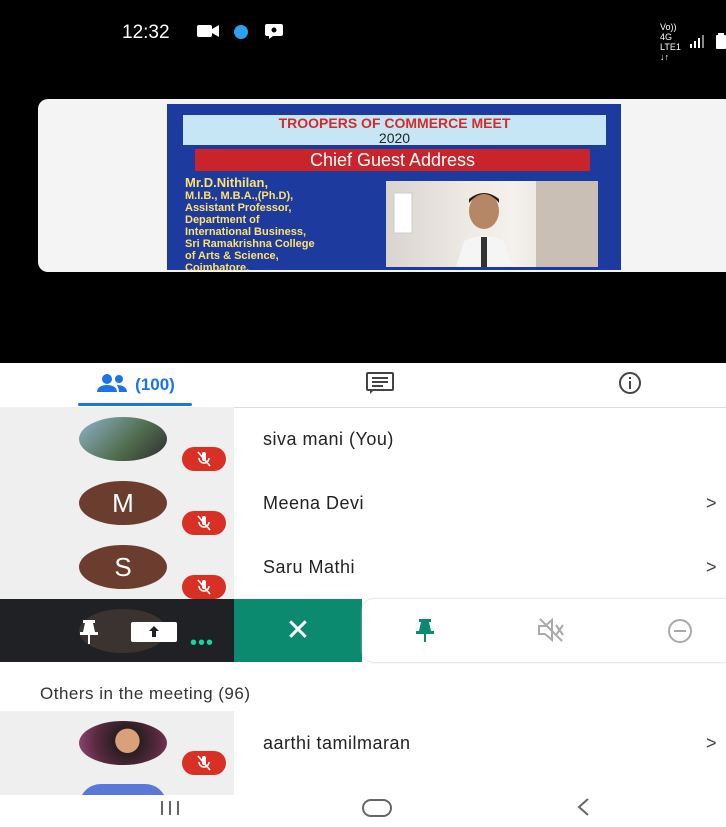 The image size is (726, 827). What do you see at coordinates (394, 138) in the screenshot?
I see `slide-year: 2020` at bounding box center [394, 138].